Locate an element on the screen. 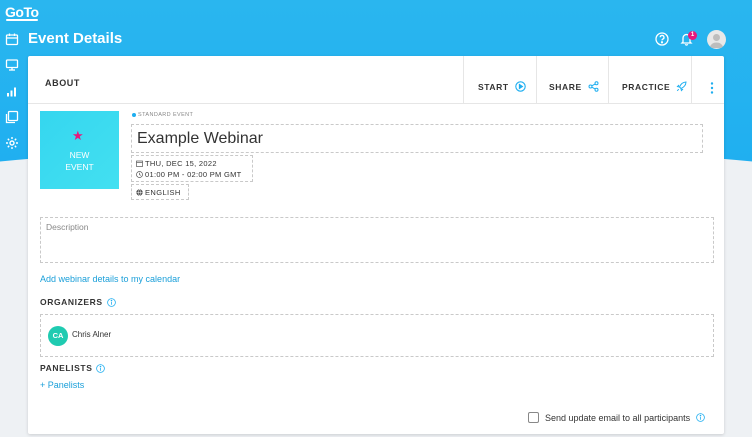 This screenshot has height=437, width=752. practice-button: PRACTICE is located at coordinates (654, 86).